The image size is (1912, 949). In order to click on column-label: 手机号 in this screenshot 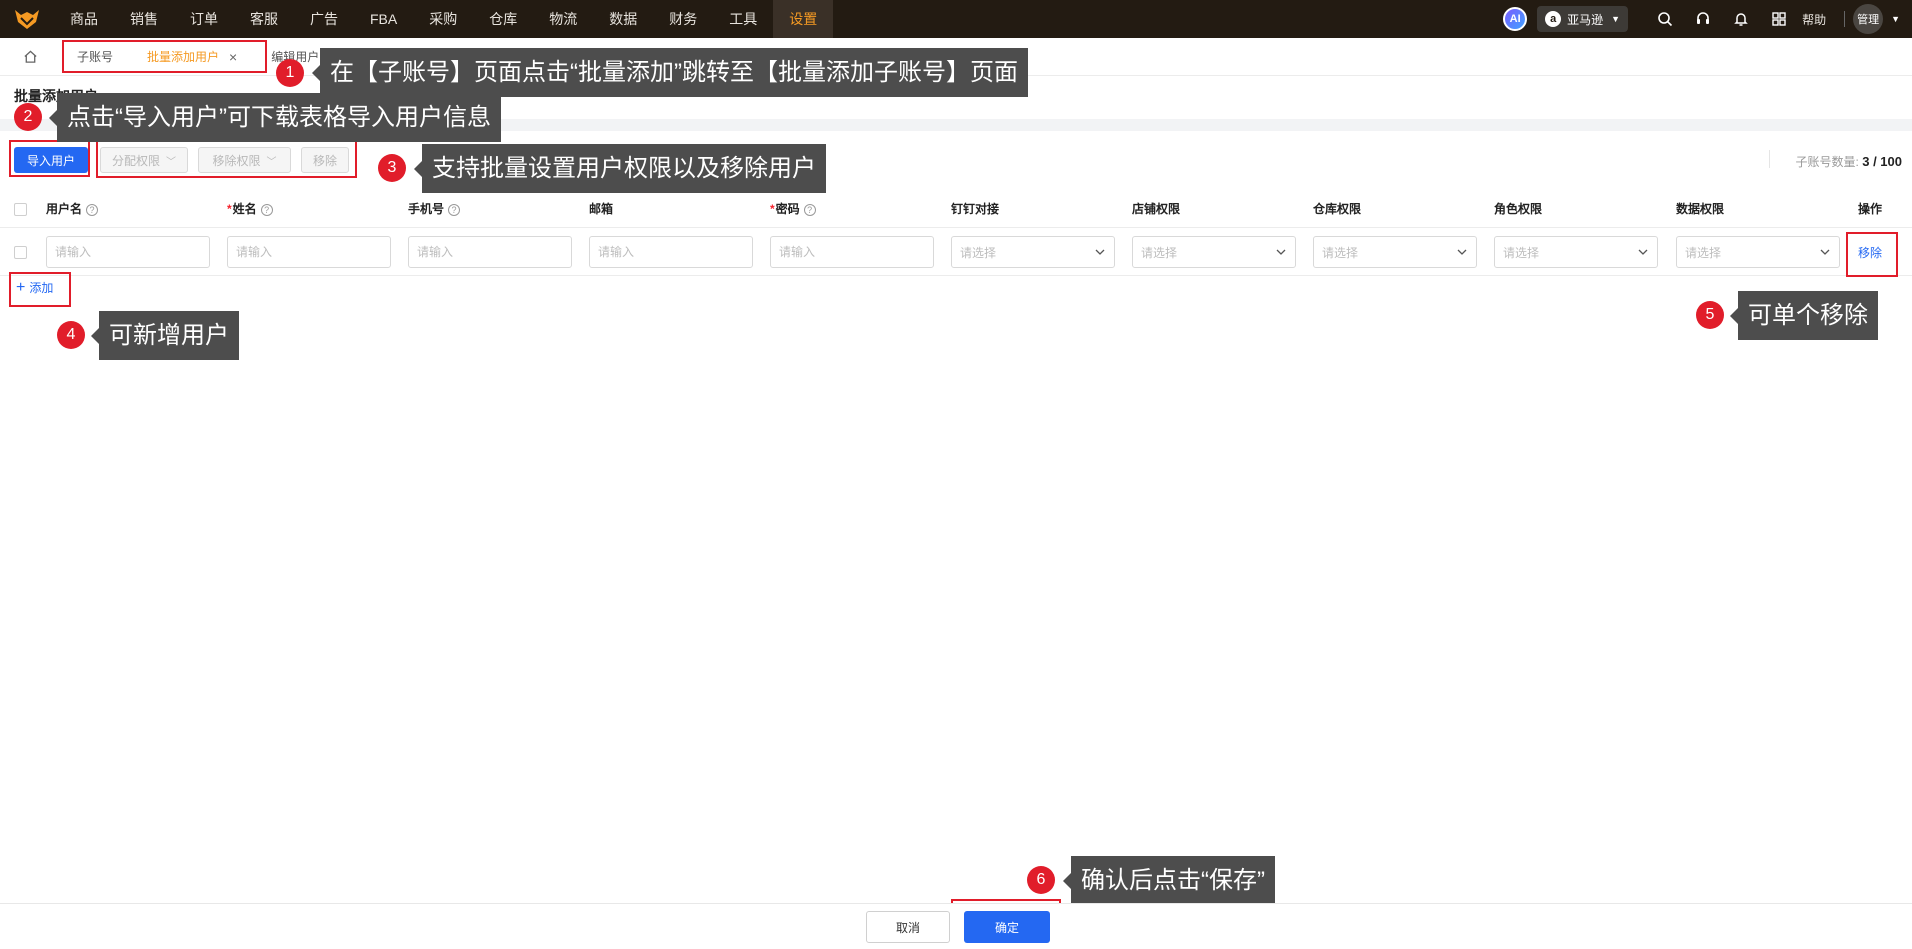, I will do `click(426, 209)`.